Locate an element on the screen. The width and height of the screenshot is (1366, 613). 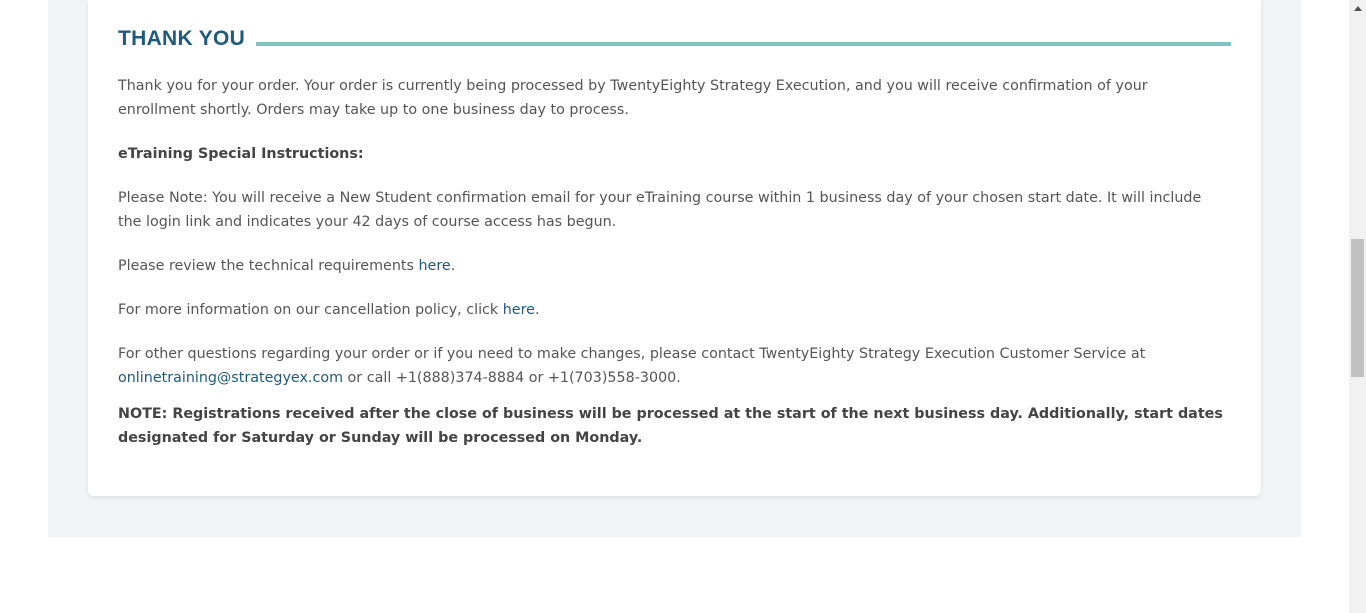
scroll-up-arrow-icon is located at coordinates (1357, 8).